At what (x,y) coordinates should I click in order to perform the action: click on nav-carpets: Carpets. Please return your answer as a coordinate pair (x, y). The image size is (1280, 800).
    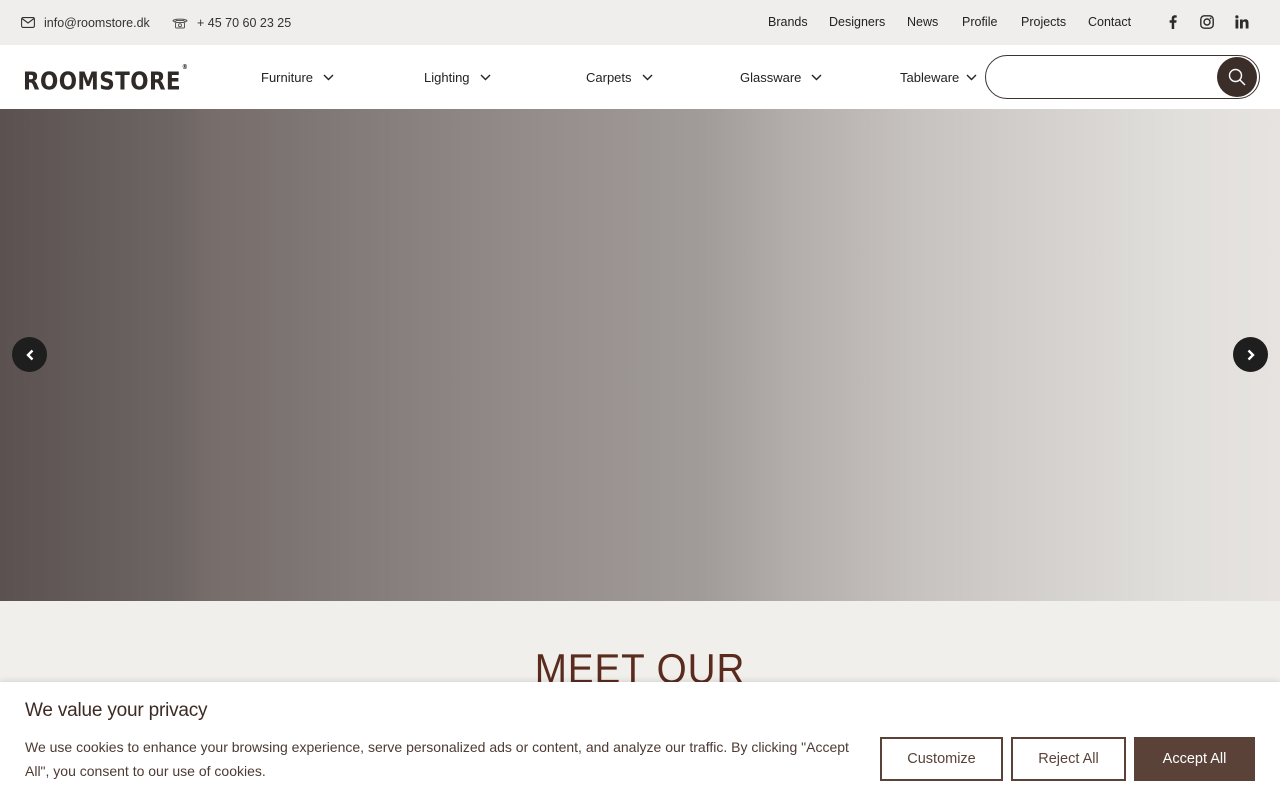
    Looking at the image, I should click on (619, 77).